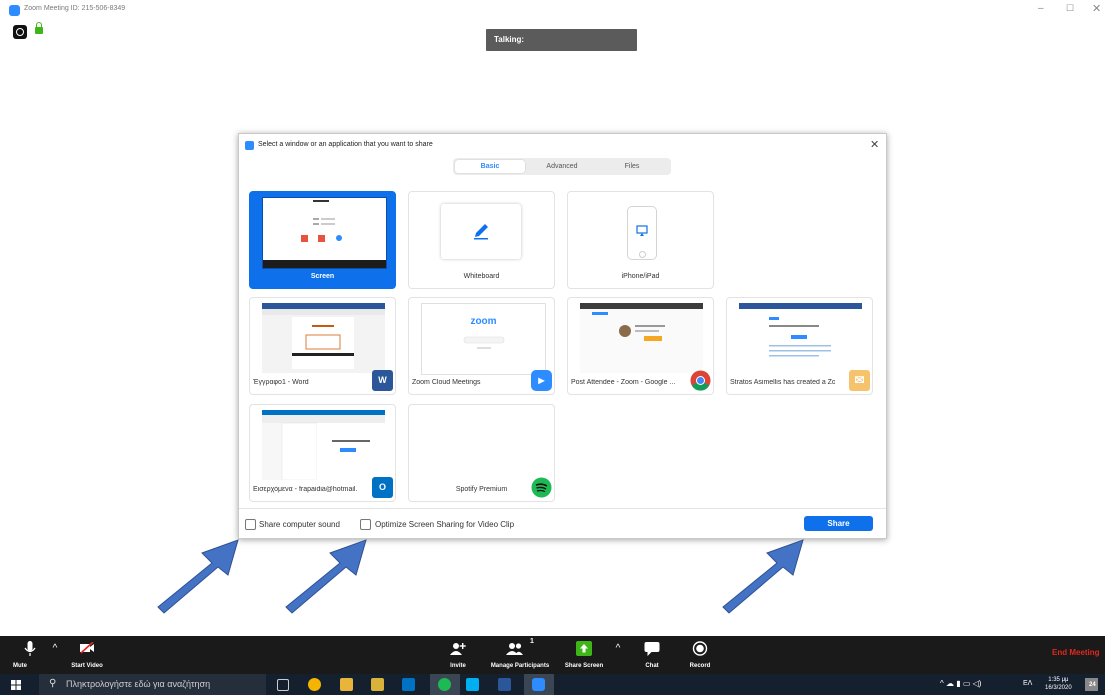 The image size is (1105, 695). Describe the element at coordinates (532, 641) in the screenshot. I see `participant-count: 1` at that location.